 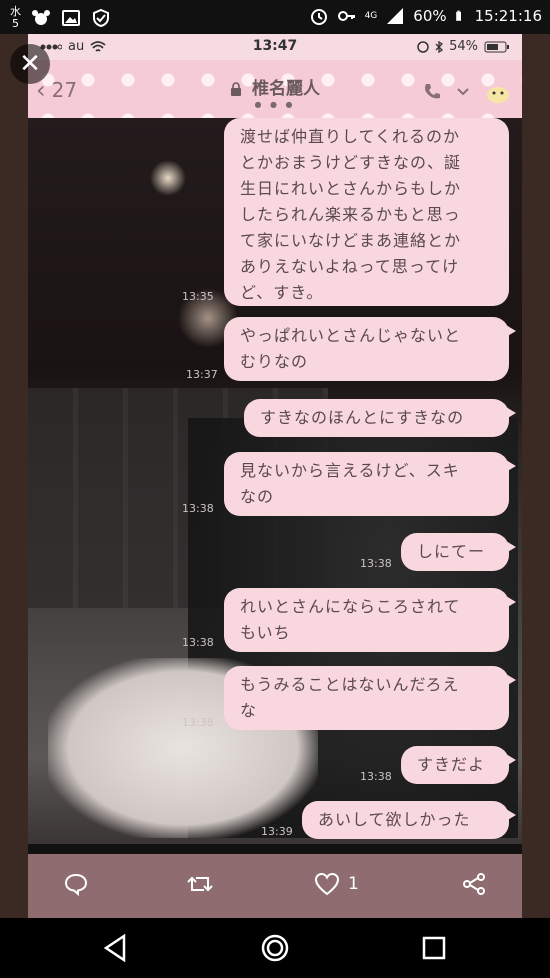 I want to click on retweet-icon, so click(x=200, y=884).